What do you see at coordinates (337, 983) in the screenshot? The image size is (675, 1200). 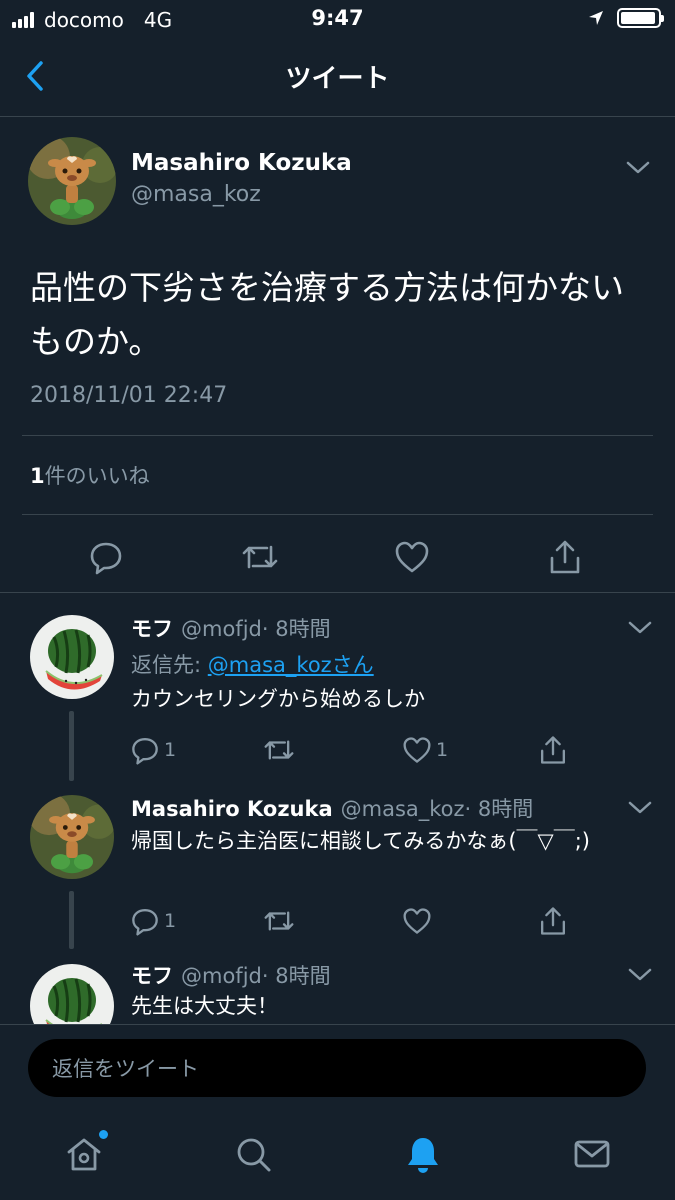 I see `reply-tweet: モフ @mofjd· 8時間 先生は大丈夫！` at bounding box center [337, 983].